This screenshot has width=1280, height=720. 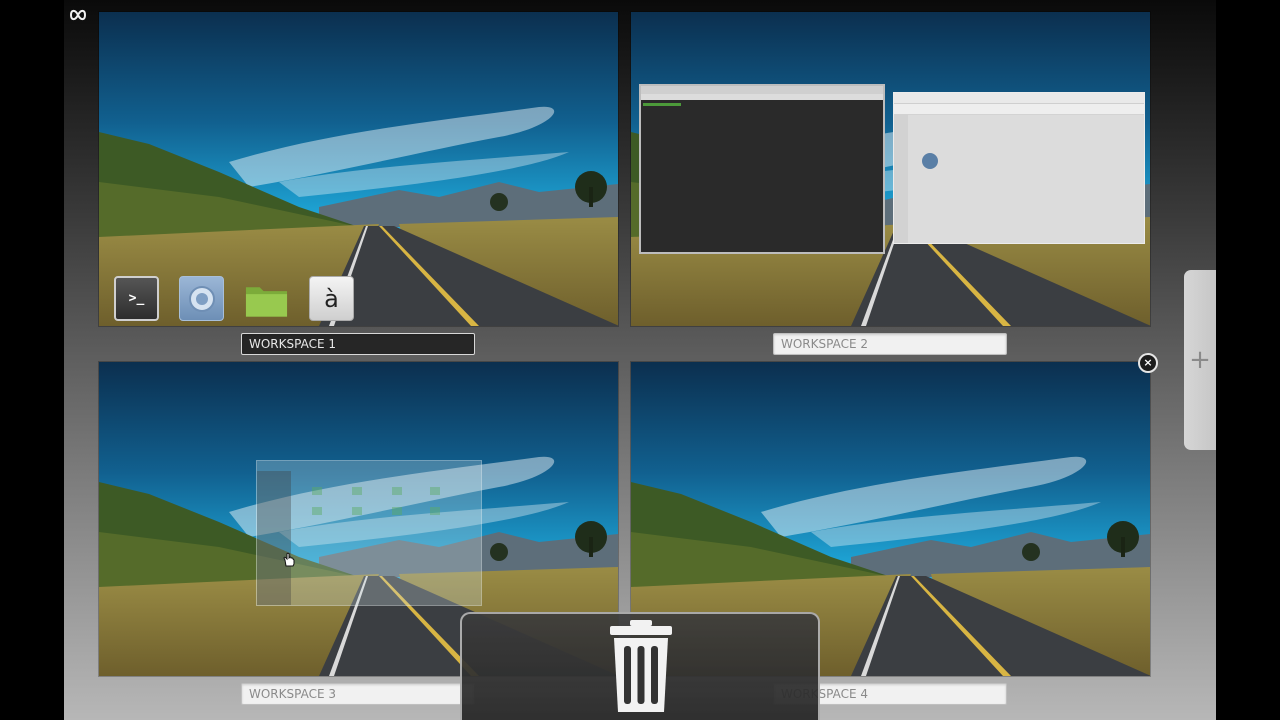 I want to click on link-icon, so click(x=79, y=15).